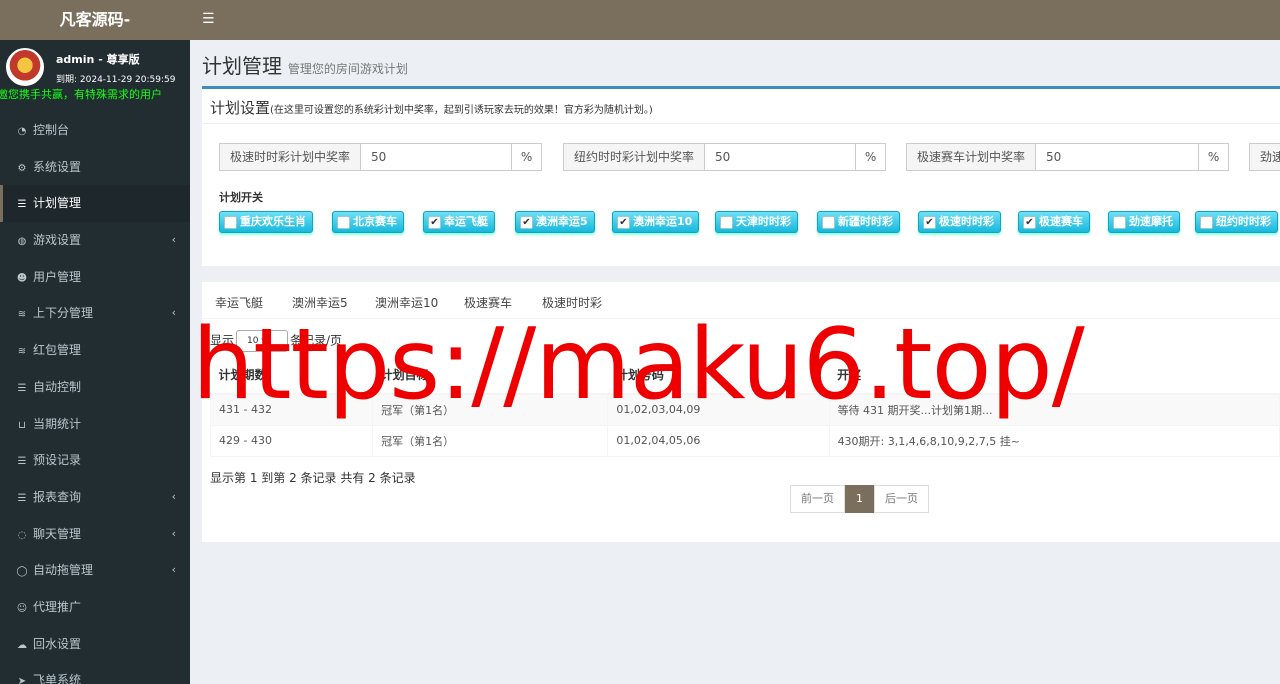 The image size is (1280, 684). Describe the element at coordinates (291, 440) in the screenshot. I see `table-cell: 429 - 430` at that location.